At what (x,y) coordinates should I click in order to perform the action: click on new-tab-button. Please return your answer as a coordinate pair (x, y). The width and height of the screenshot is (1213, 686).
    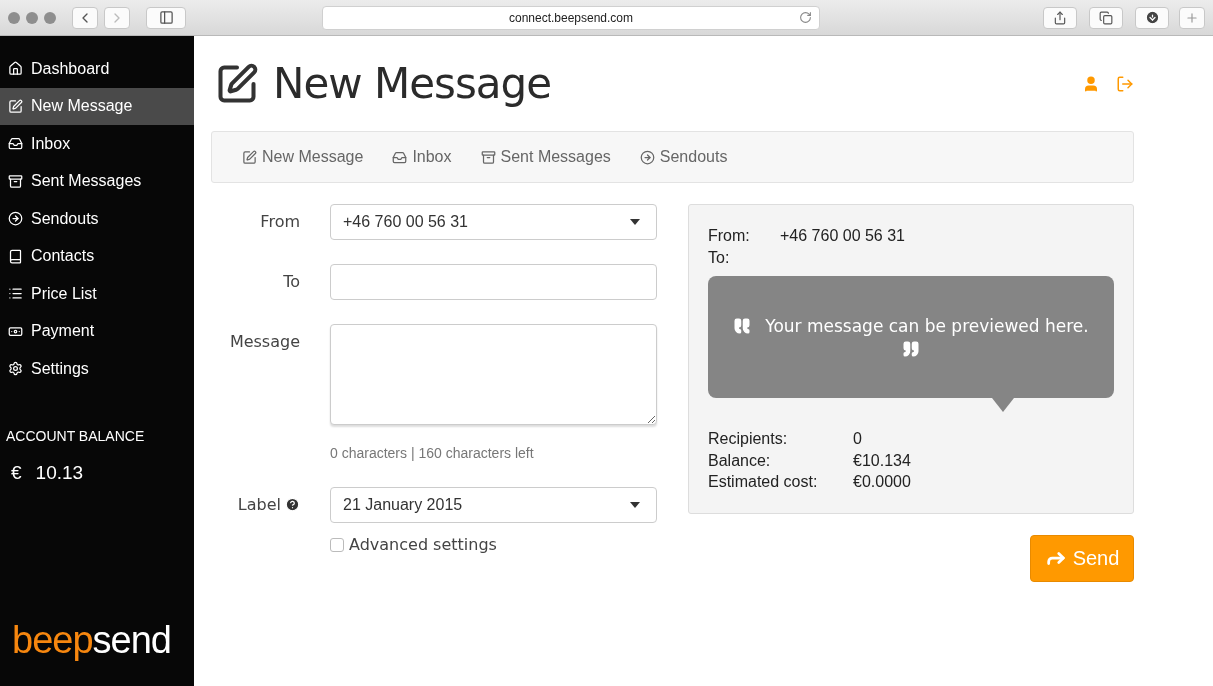
    Looking at the image, I should click on (1192, 17).